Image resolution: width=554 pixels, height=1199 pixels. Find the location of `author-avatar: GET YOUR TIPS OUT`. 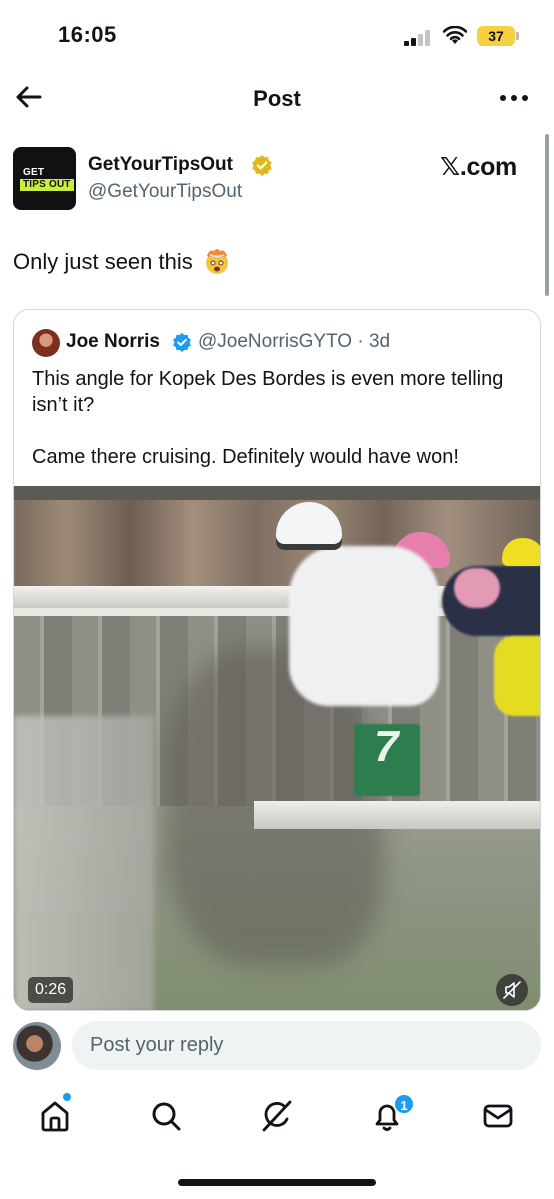

author-avatar: GET YOUR TIPS OUT is located at coordinates (44, 178).